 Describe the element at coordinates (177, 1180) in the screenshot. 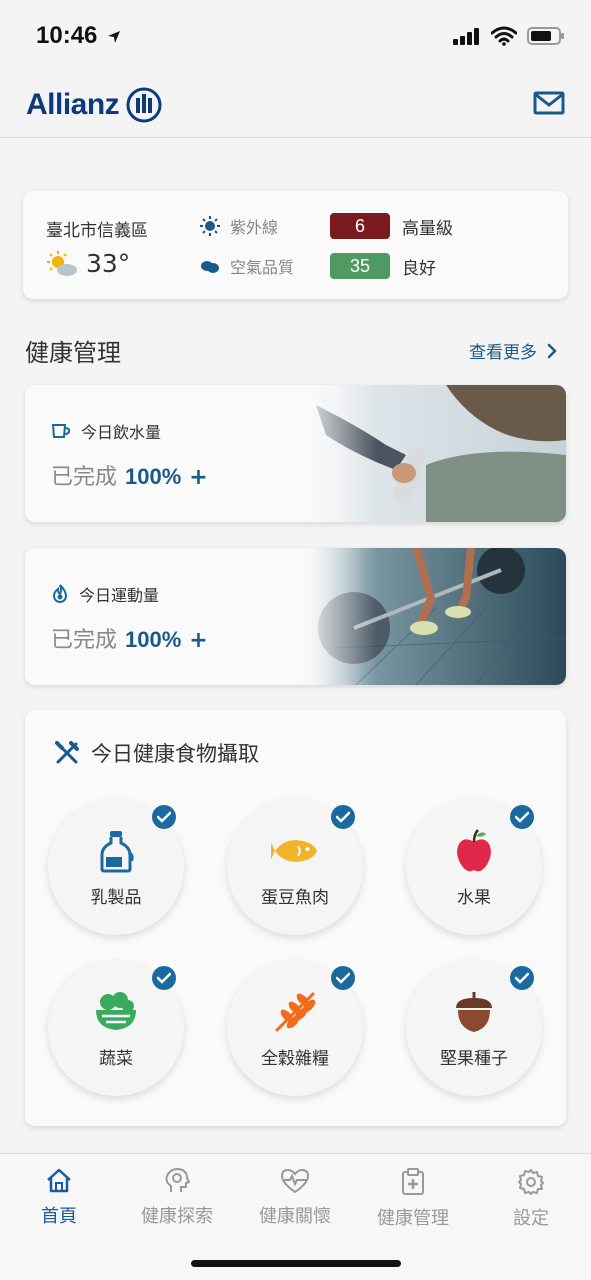

I see `head-brain-icon` at that location.